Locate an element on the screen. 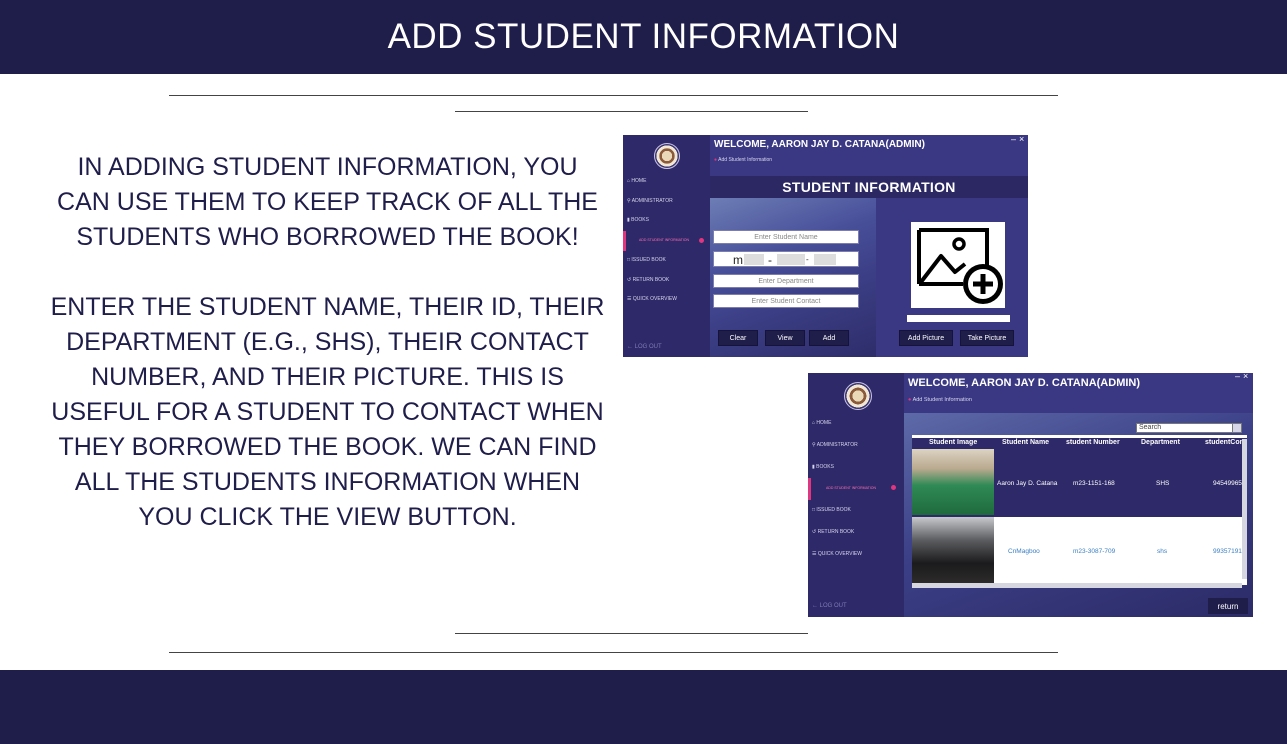  slide-footer is located at coordinates (643, 707).